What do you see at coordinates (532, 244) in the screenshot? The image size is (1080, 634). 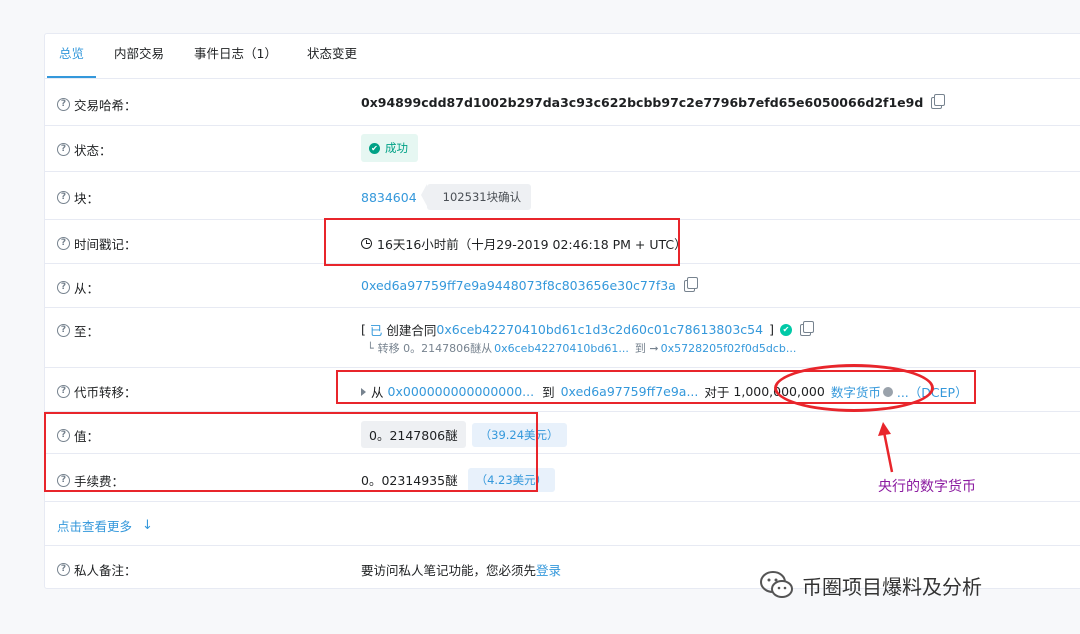 I see `timestamp-value: 16天16小时前（十月29-2019 02:46:18 PM + UTC）` at bounding box center [532, 244].